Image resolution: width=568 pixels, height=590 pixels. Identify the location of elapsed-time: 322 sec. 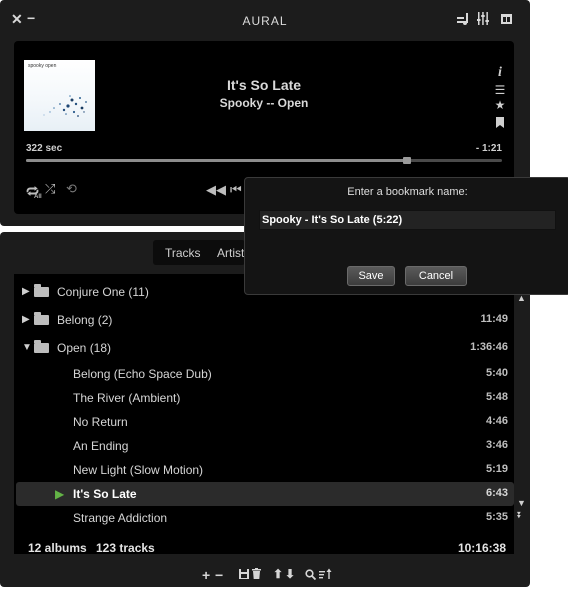
(44, 148).